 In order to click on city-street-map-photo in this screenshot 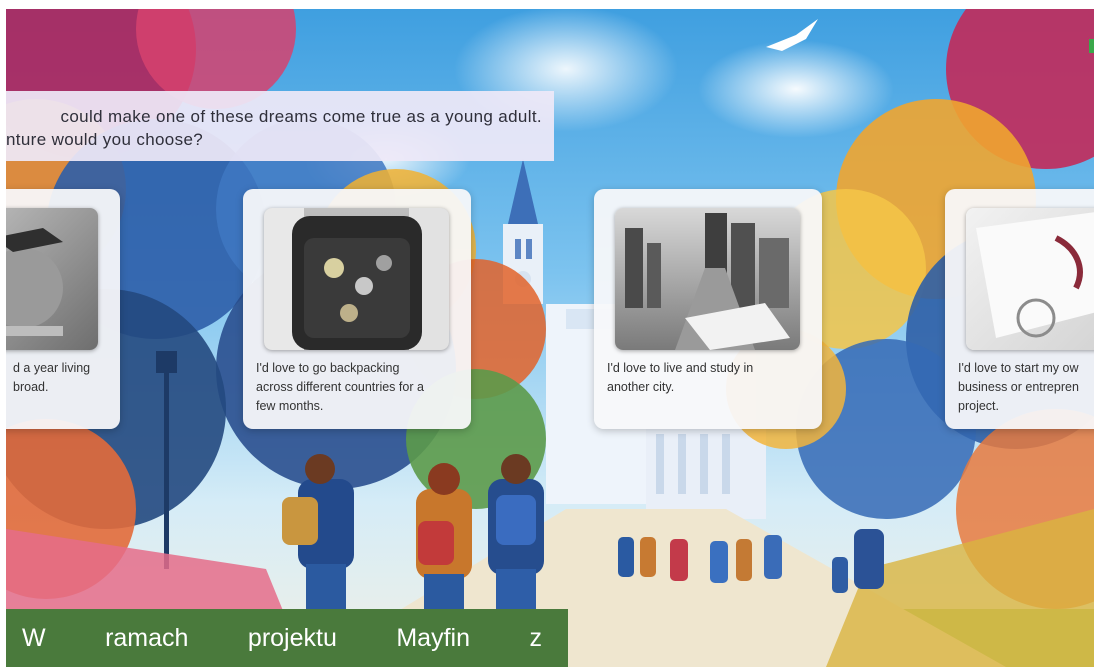, I will do `click(707, 279)`.